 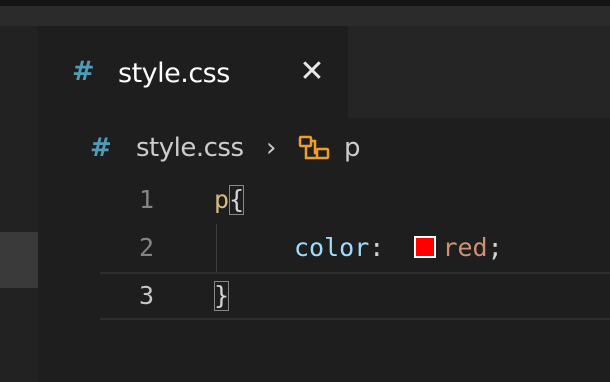 What do you see at coordinates (355, 296) in the screenshot?
I see `current-line-highlight` at bounding box center [355, 296].